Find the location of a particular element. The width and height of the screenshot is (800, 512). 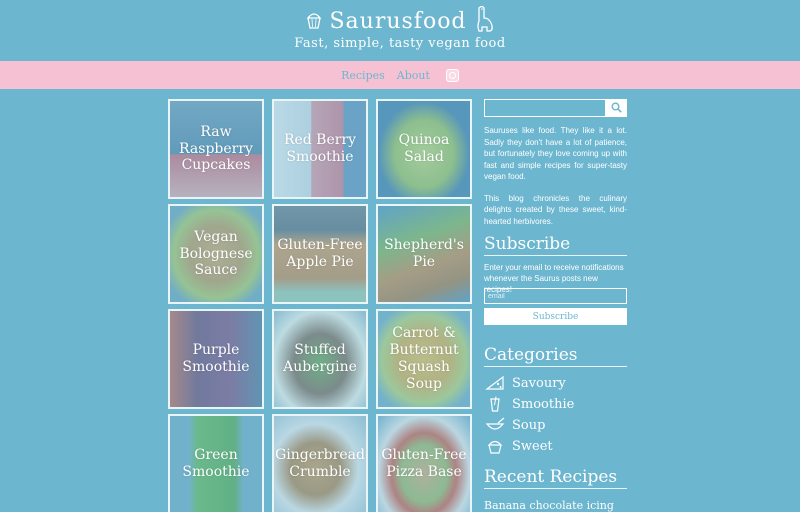

category-label: Savoury is located at coordinates (539, 383).